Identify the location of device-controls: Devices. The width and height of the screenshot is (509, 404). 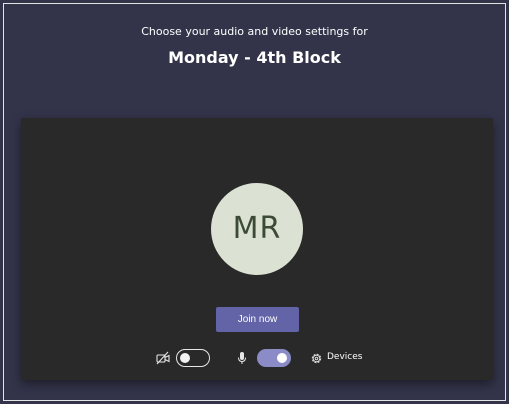
(257, 359).